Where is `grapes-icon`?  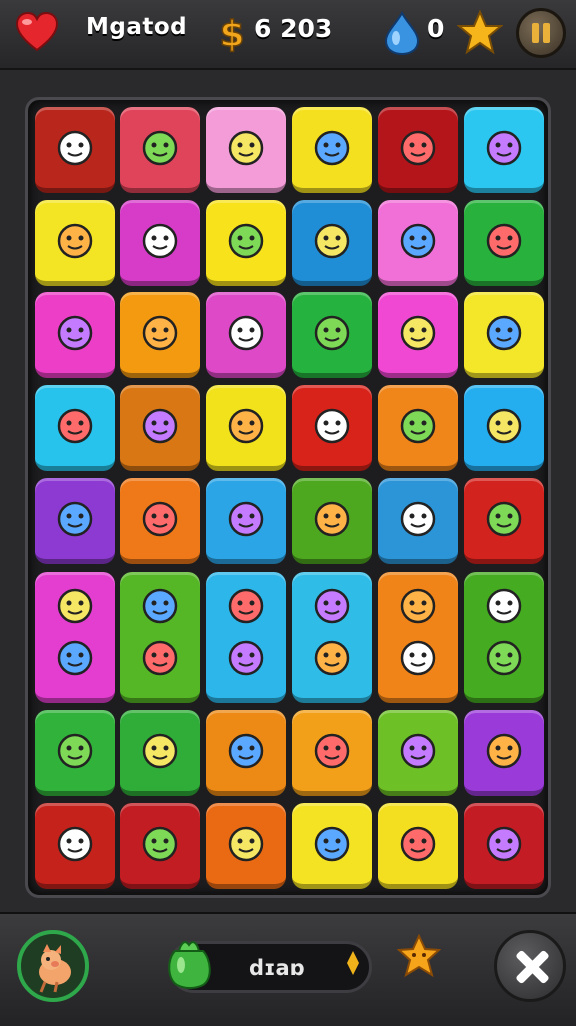
grapes-icon is located at coordinates (75, 751).